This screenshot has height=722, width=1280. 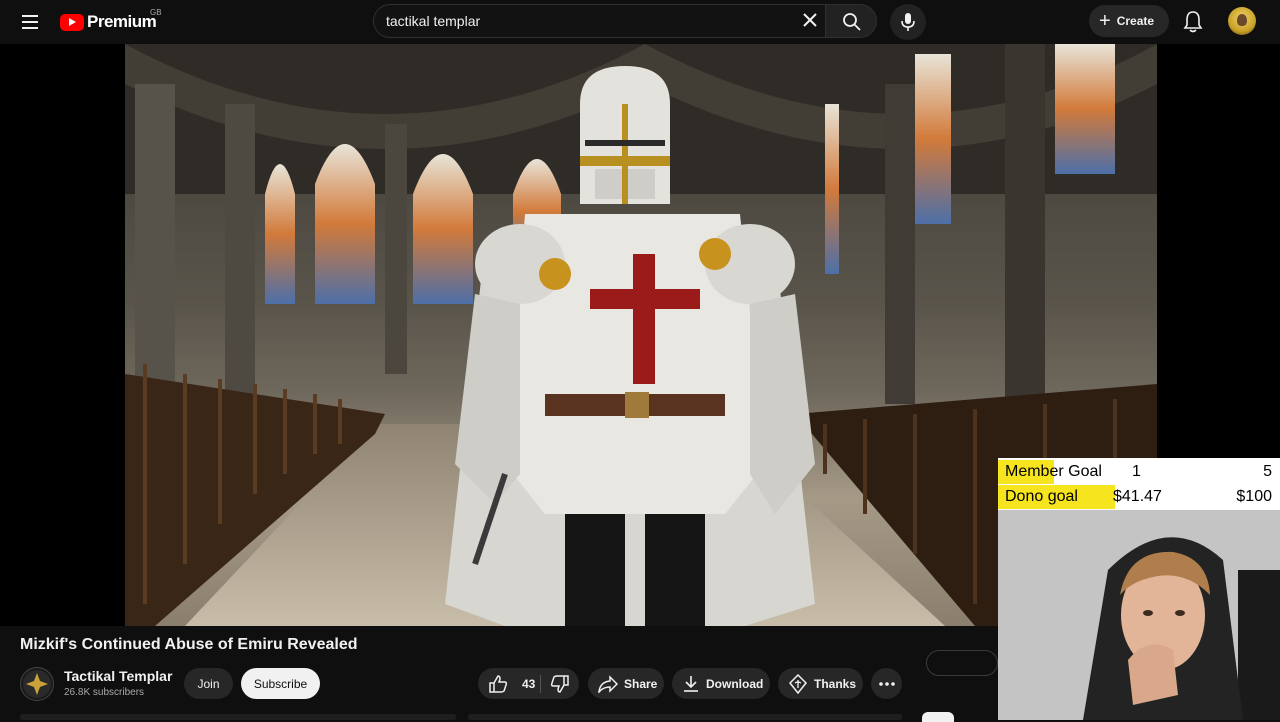 What do you see at coordinates (938, 717) in the screenshot?
I see `filter-chip-all` at bounding box center [938, 717].